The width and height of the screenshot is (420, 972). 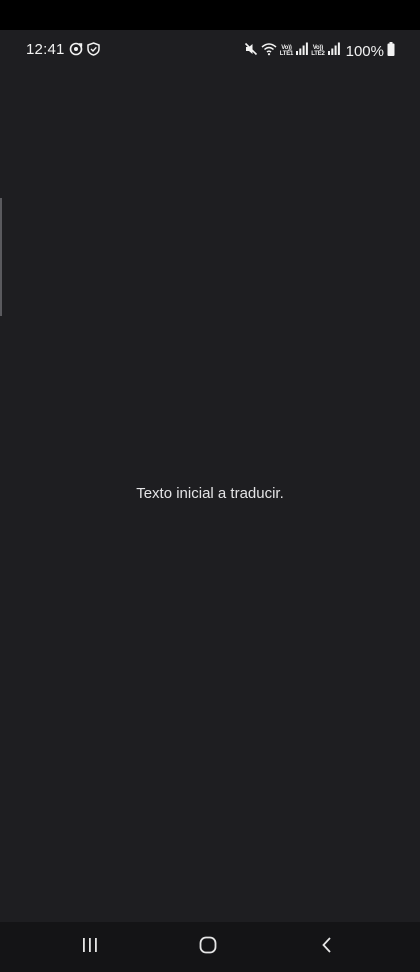 I want to click on volte-lte1-icon: Vo)) LTE1, so click(x=286, y=51).